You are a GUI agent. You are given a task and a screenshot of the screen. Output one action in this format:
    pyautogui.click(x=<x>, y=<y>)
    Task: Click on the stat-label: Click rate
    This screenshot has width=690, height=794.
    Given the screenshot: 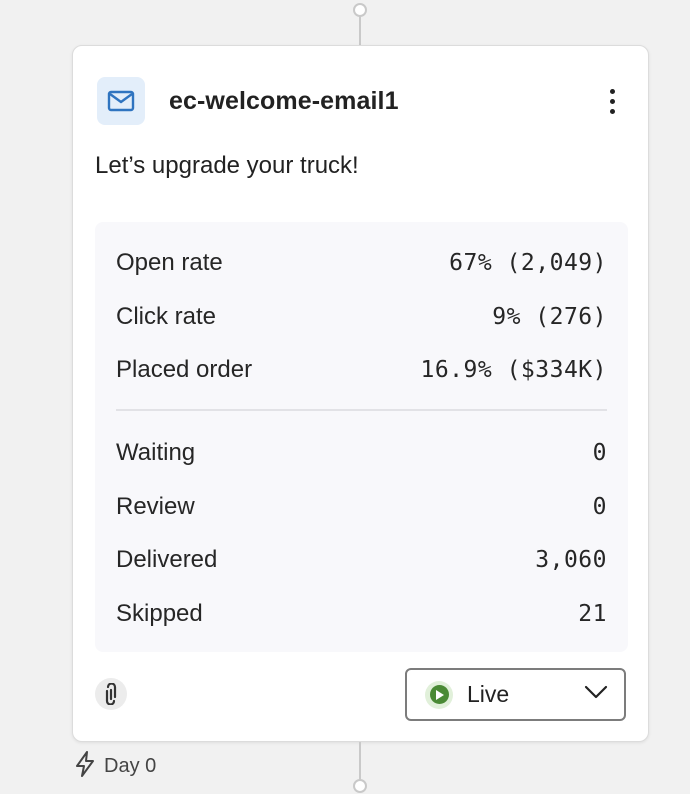 What is the action you would take?
    pyautogui.click(x=166, y=316)
    